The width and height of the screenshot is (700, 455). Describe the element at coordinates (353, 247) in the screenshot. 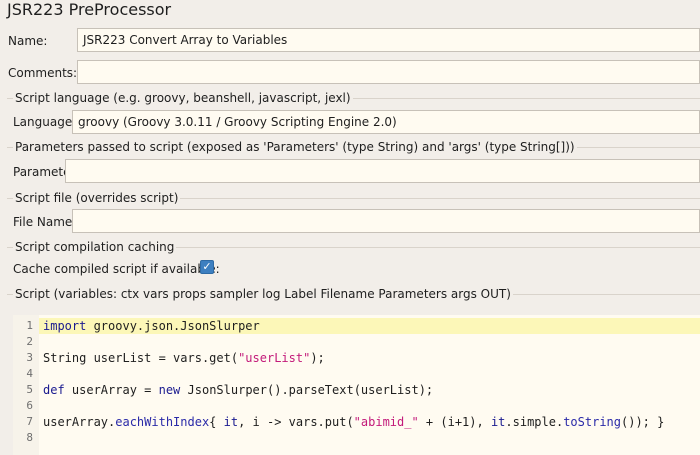

I see `compilation-caching-section: Script compilation caching` at that location.